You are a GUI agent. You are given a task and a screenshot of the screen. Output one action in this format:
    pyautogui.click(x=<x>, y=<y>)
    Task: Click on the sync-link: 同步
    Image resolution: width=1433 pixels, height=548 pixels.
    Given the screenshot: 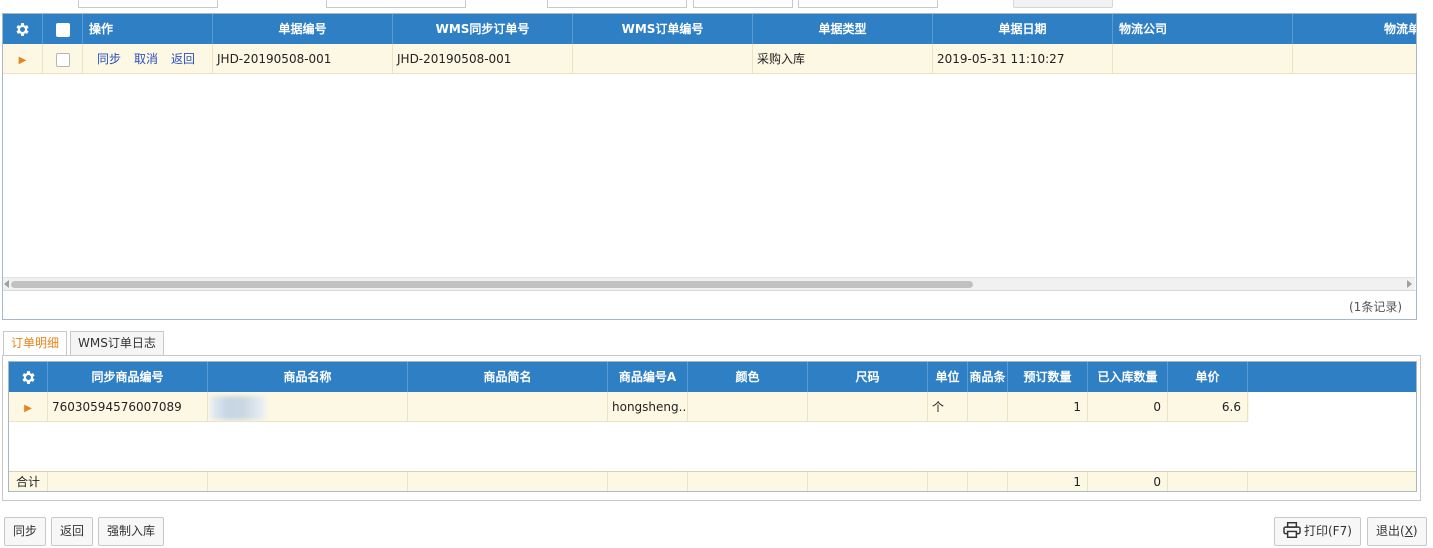 What is the action you would take?
    pyautogui.click(x=109, y=59)
    